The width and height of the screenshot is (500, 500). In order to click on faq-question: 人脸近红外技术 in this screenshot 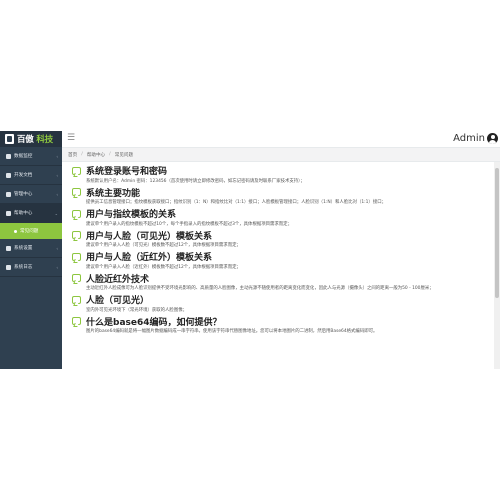, I will do `click(118, 279)`.